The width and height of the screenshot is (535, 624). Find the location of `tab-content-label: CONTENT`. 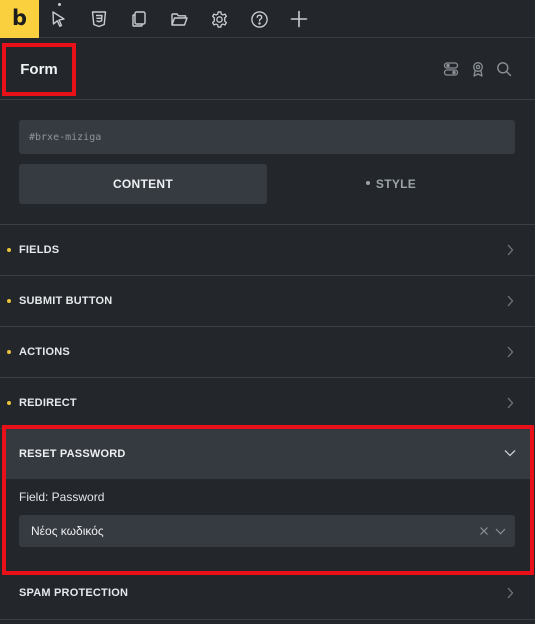

tab-content-label: CONTENT is located at coordinates (143, 184).